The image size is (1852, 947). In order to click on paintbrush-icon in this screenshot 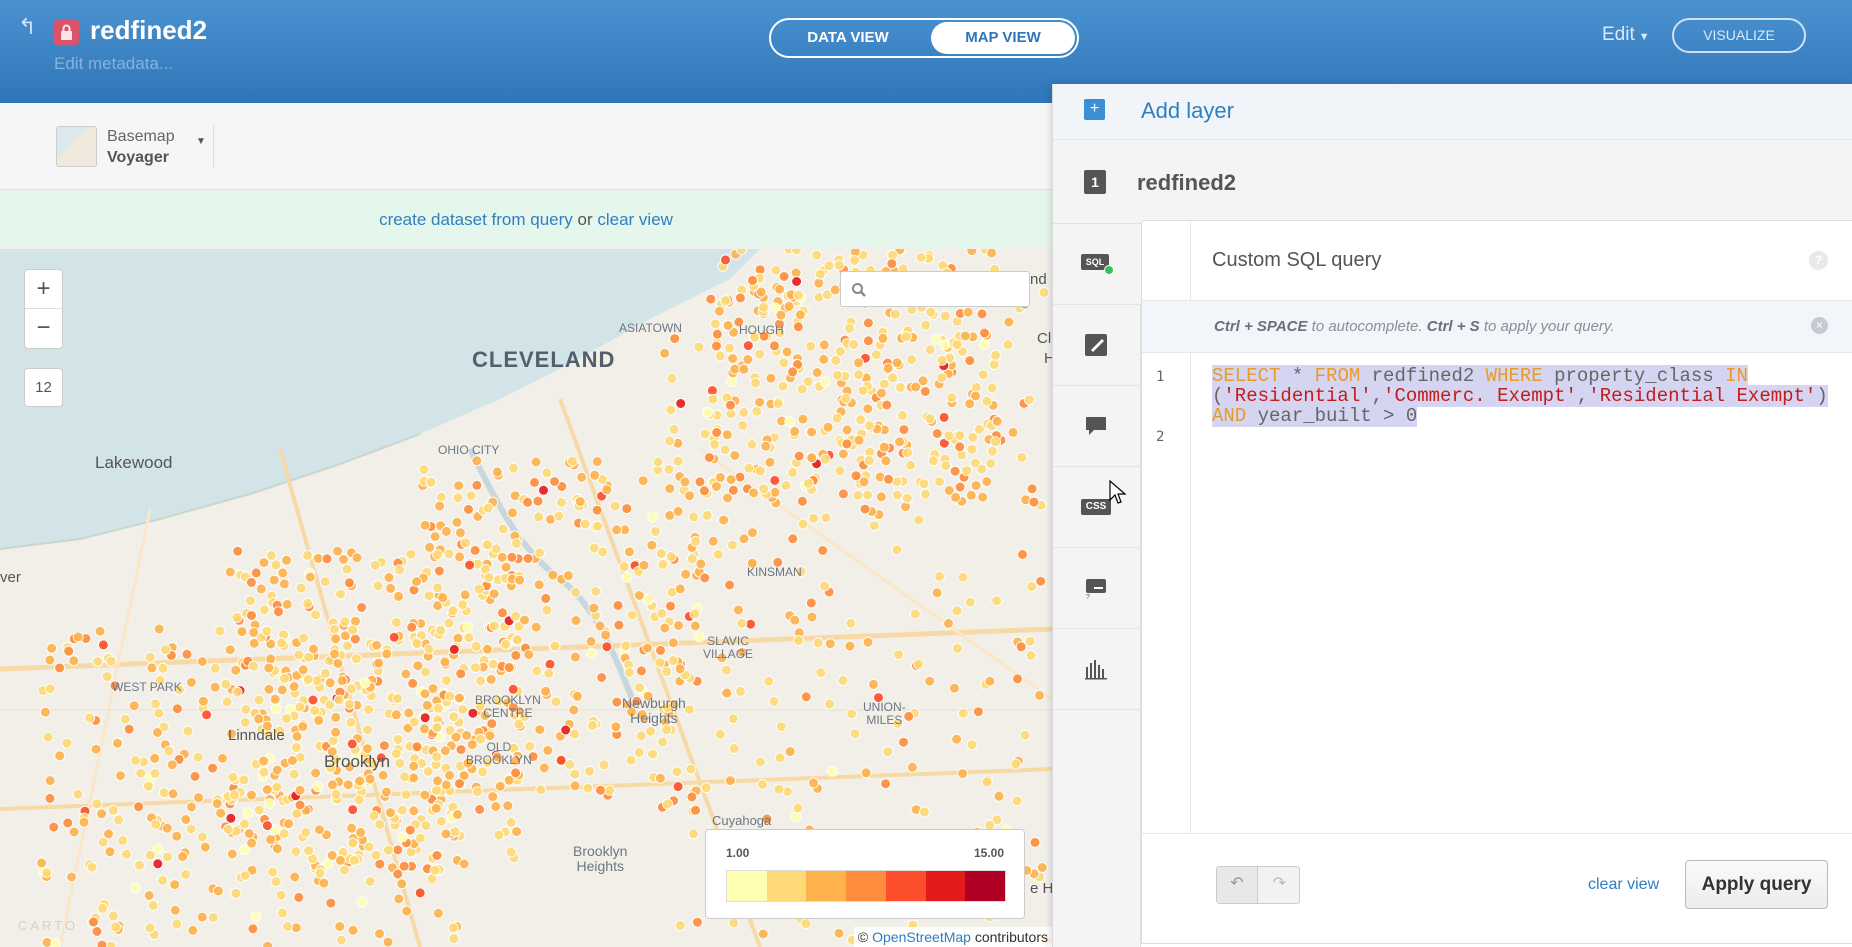, I will do `click(1096, 345)`.